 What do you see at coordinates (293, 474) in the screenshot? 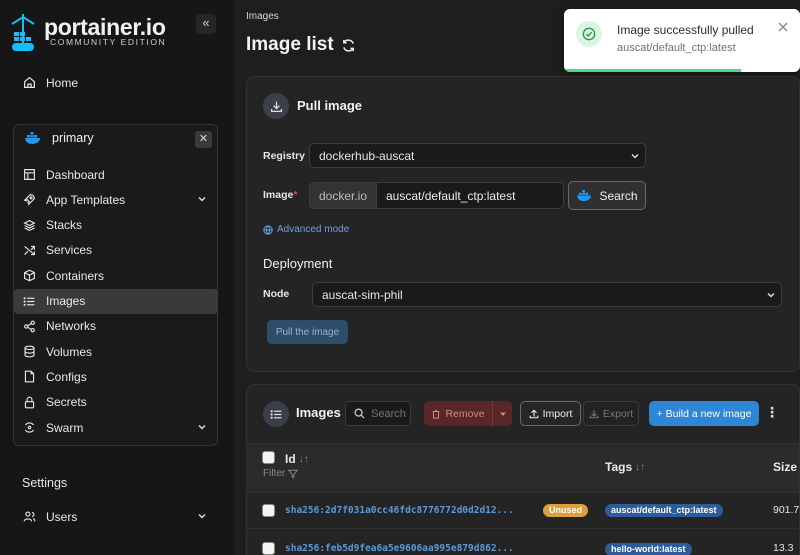
I see `filter-icon` at bounding box center [293, 474].